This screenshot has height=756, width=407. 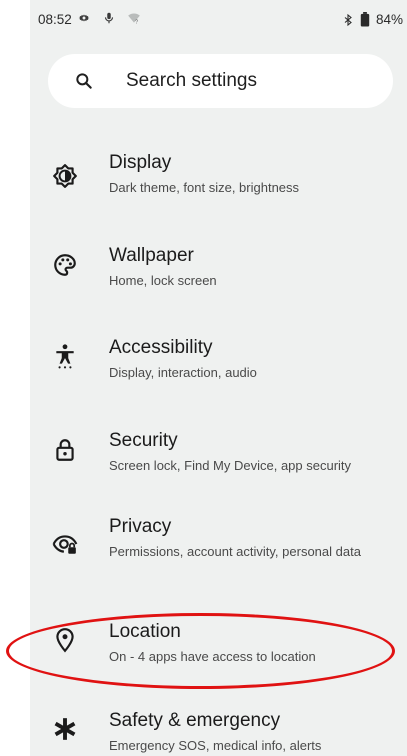 I want to click on status-time: 08:52, so click(x=55, y=19).